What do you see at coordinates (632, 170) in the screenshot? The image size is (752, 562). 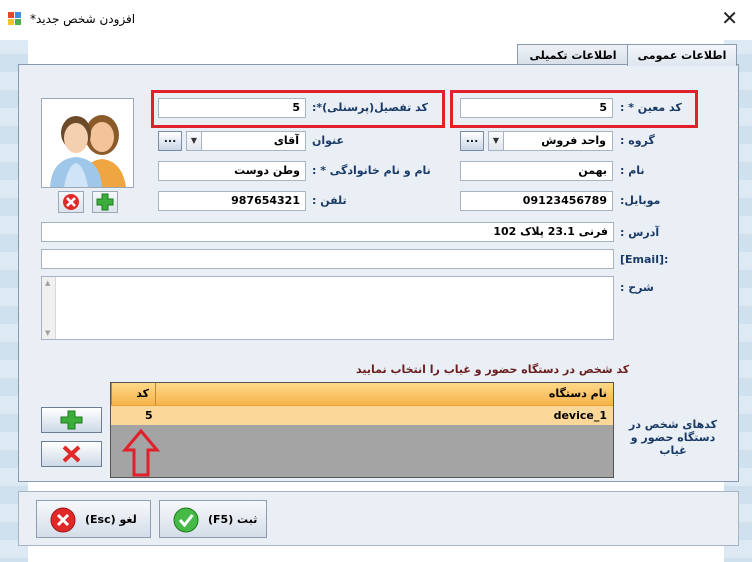 I see `first-name-label: نام :` at bounding box center [632, 170].